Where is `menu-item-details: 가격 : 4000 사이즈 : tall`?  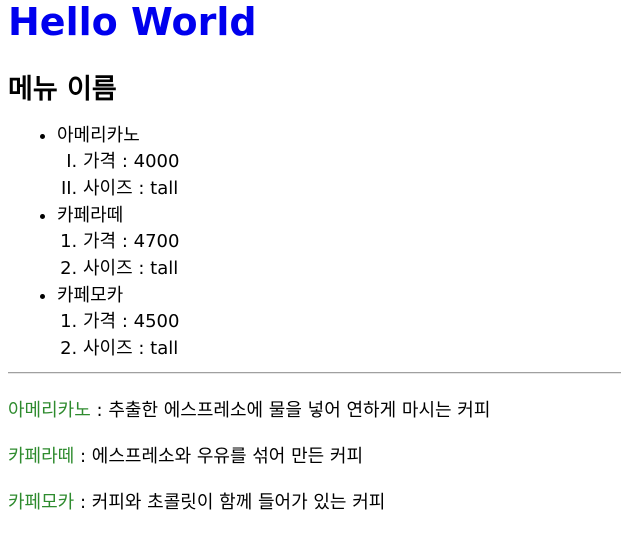
menu-item-details: 가격 : 4000 사이즈 : tall is located at coordinates (339, 175).